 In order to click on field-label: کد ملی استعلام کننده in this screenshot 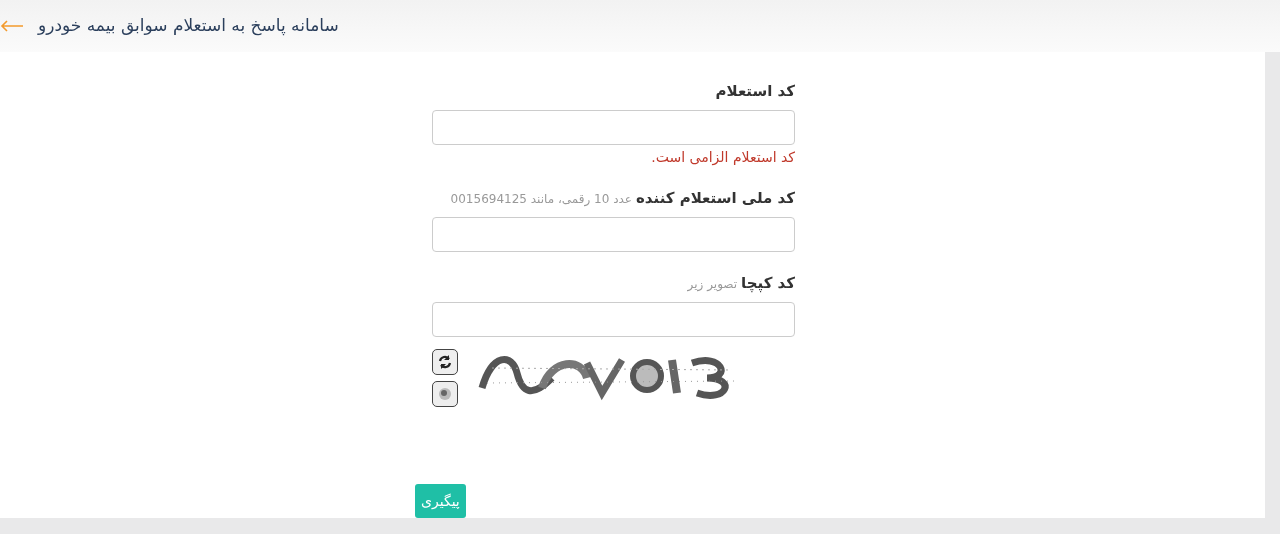, I will do `click(715, 198)`.